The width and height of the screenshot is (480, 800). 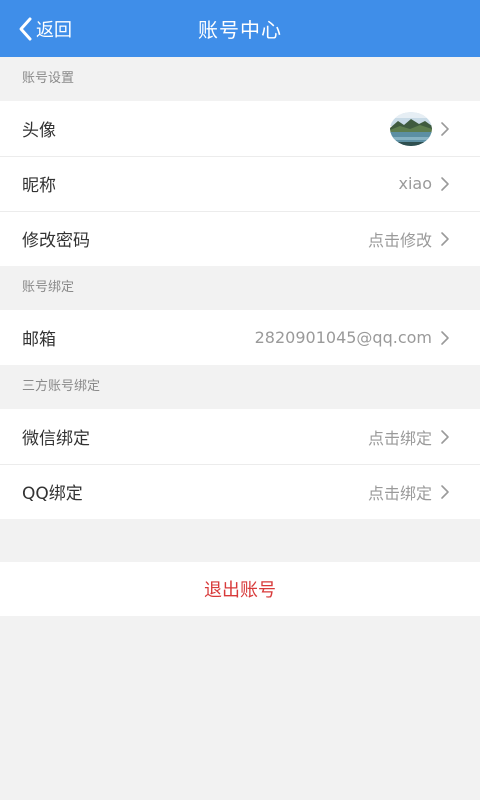 I want to click on qq-binding-value: 点击绑定, so click(x=399, y=493).